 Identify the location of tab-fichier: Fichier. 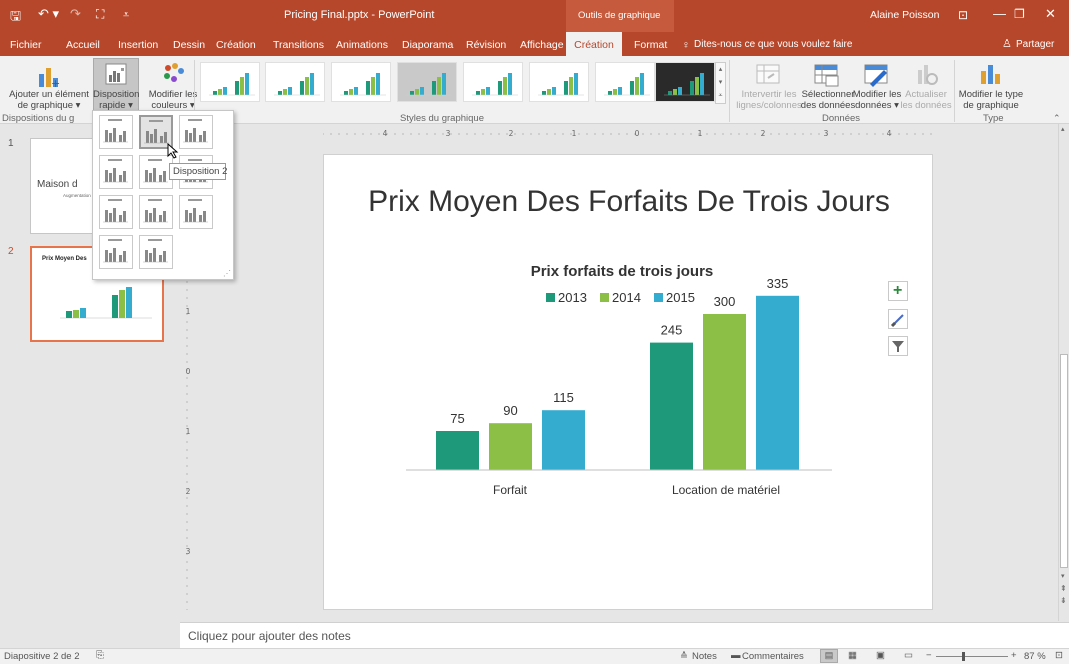
(26, 45).